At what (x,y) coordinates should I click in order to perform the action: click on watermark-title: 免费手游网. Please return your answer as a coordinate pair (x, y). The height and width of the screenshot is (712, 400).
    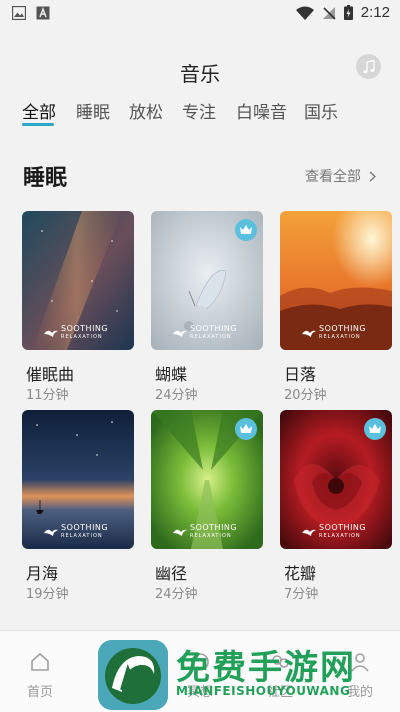
    Looking at the image, I should click on (266, 668).